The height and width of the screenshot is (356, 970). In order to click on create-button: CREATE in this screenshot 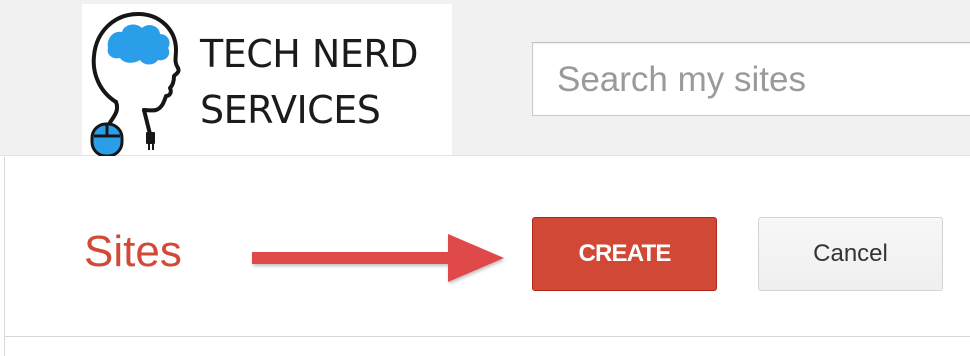, I will do `click(624, 254)`.